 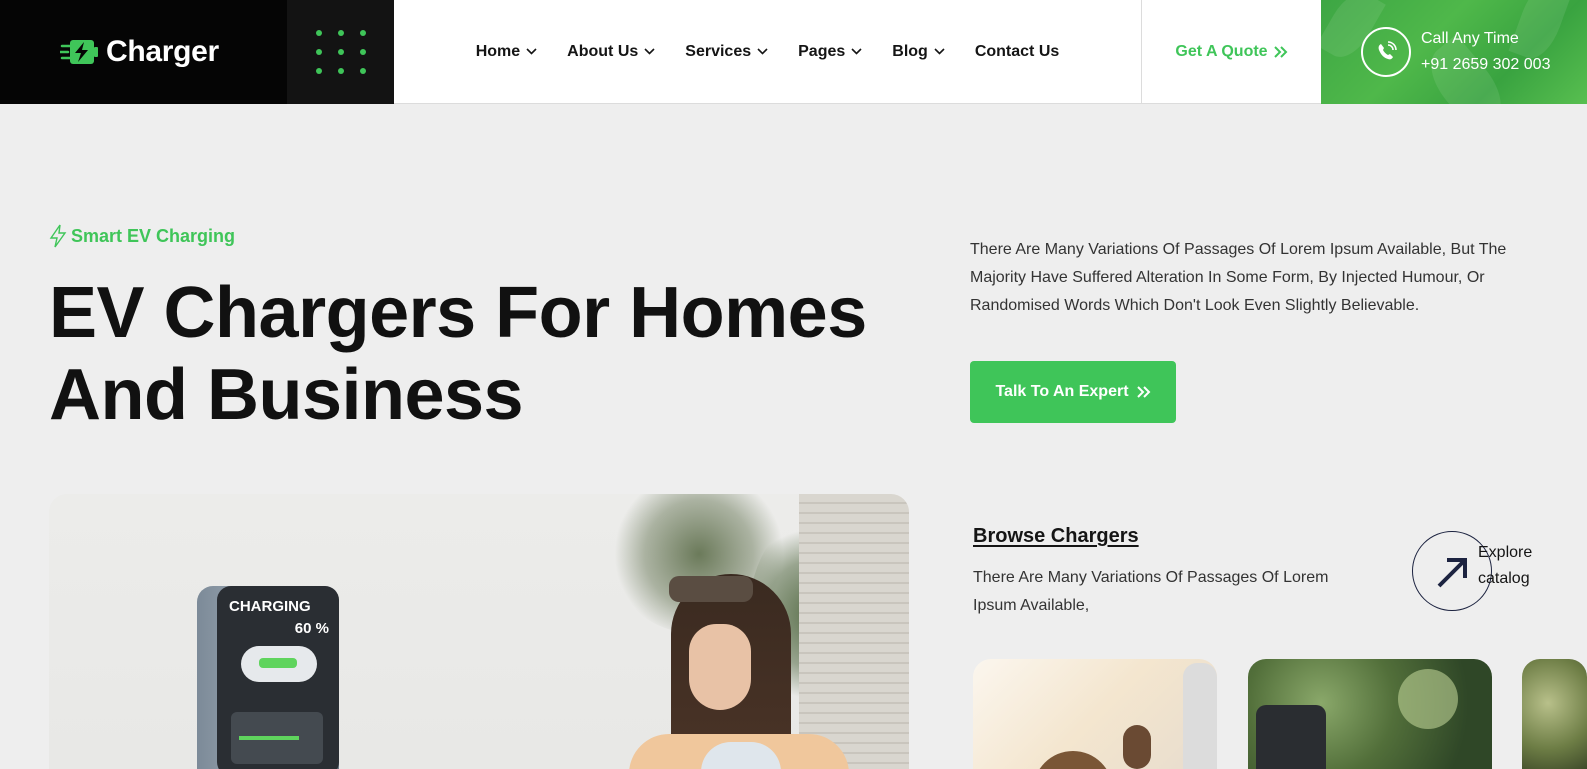 What do you see at coordinates (270, 606) in the screenshot?
I see `charger-screen-title: CHARGING` at bounding box center [270, 606].